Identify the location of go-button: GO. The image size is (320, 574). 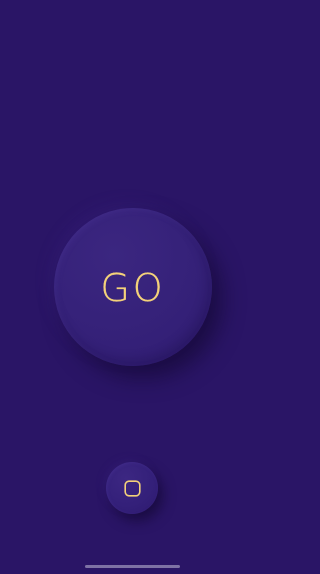
(133, 287).